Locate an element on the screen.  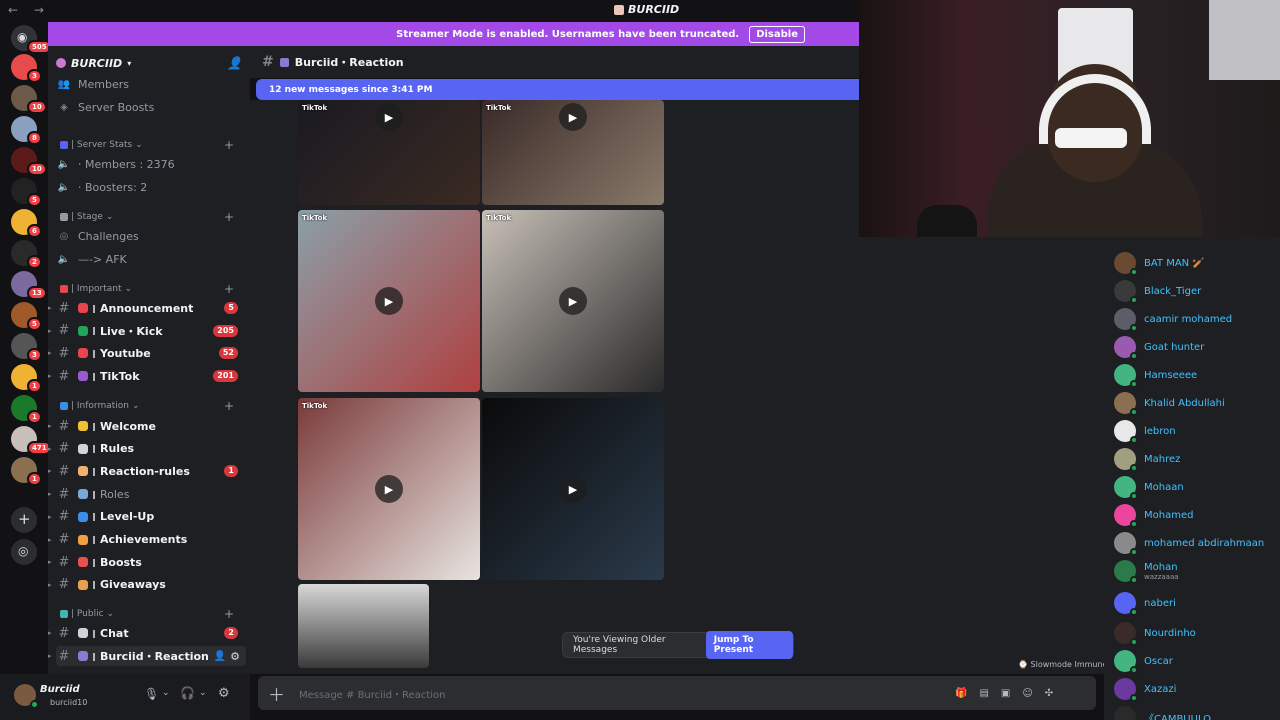
server-icon: 13 is located at coordinates (29, 285).